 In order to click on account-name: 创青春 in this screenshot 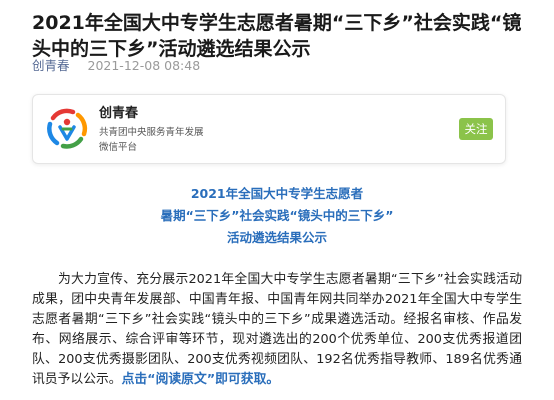, I will do `click(119, 113)`.